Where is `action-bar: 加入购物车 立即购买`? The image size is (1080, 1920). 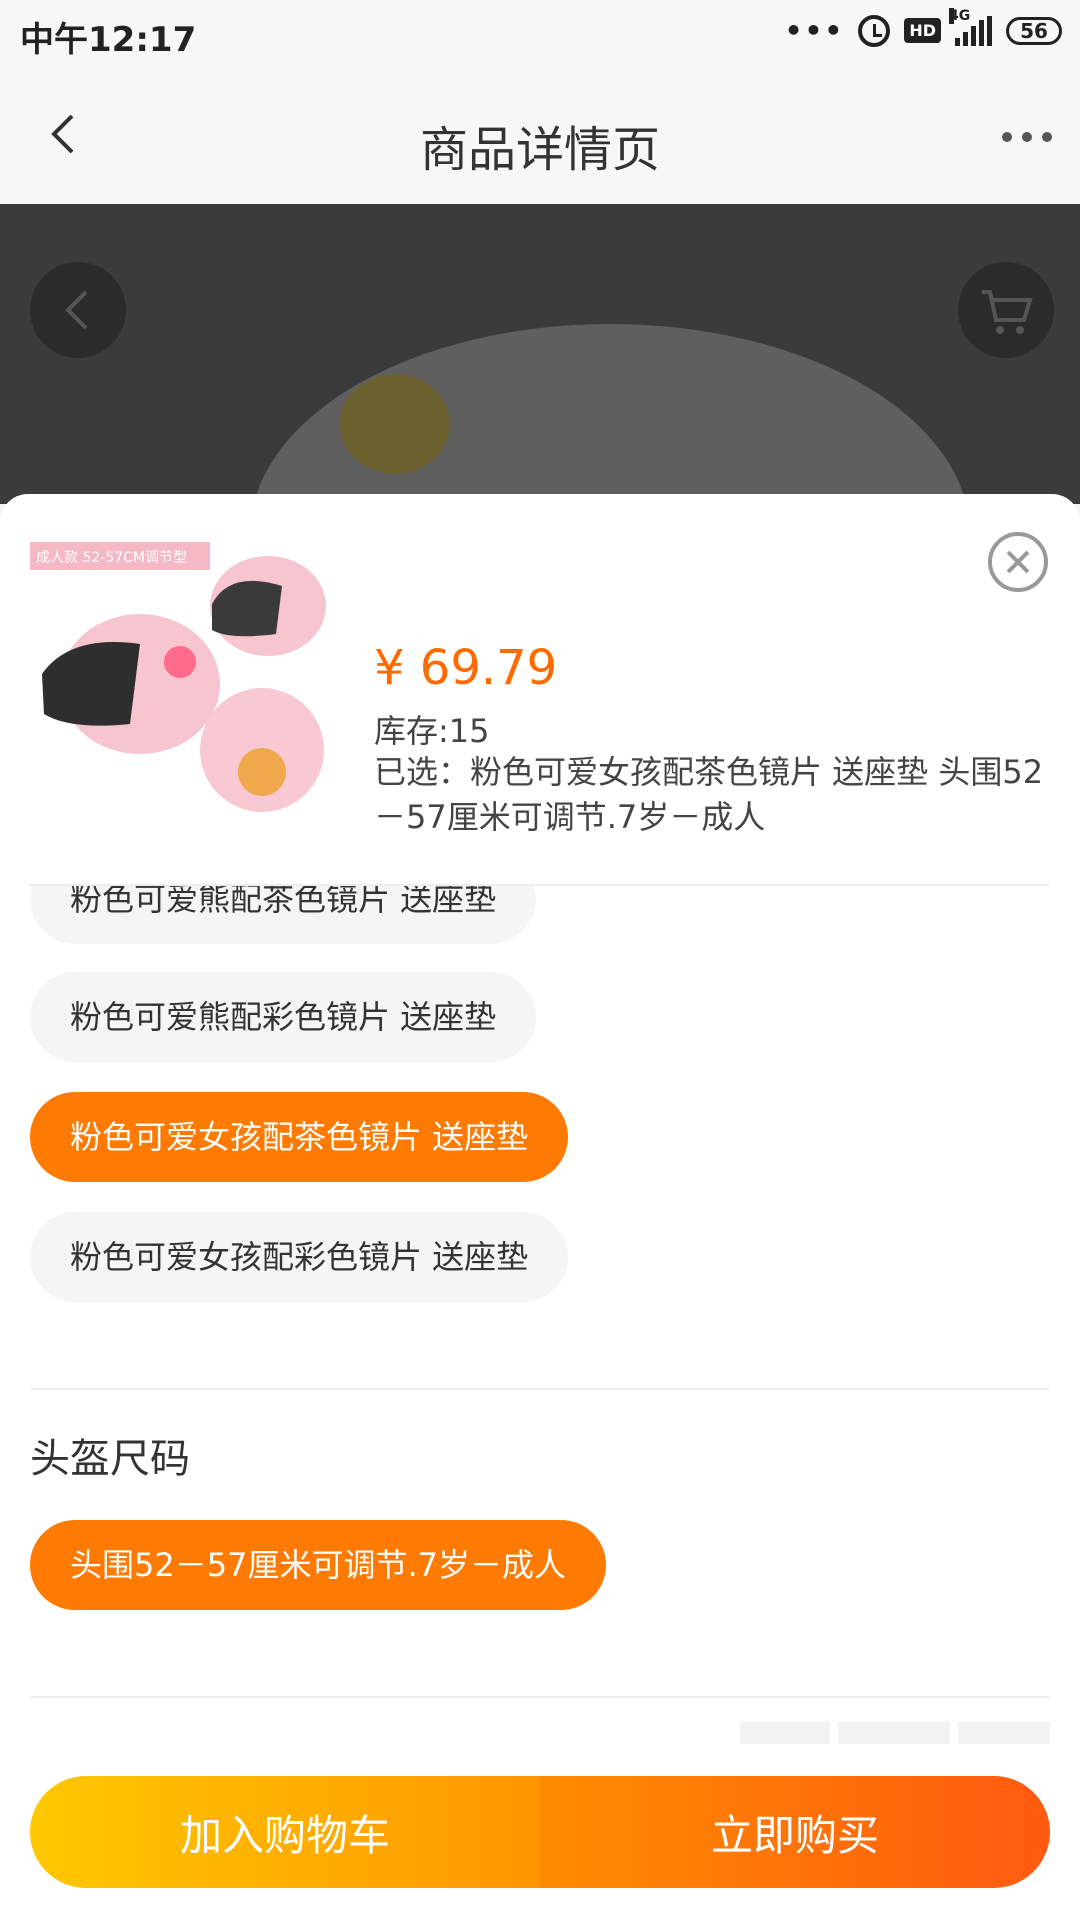 action-bar: 加入购物车 立即购买 is located at coordinates (540, 1832).